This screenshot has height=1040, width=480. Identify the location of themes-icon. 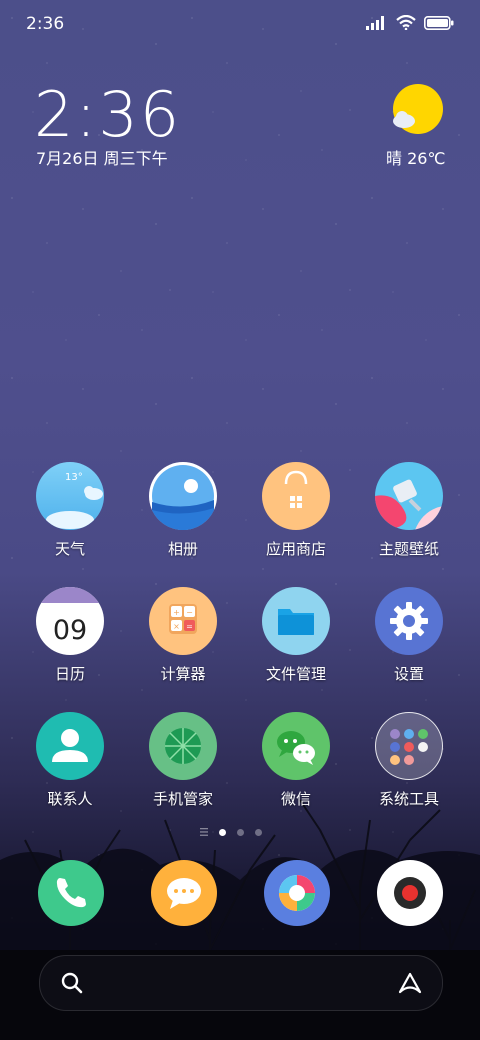
(409, 496).